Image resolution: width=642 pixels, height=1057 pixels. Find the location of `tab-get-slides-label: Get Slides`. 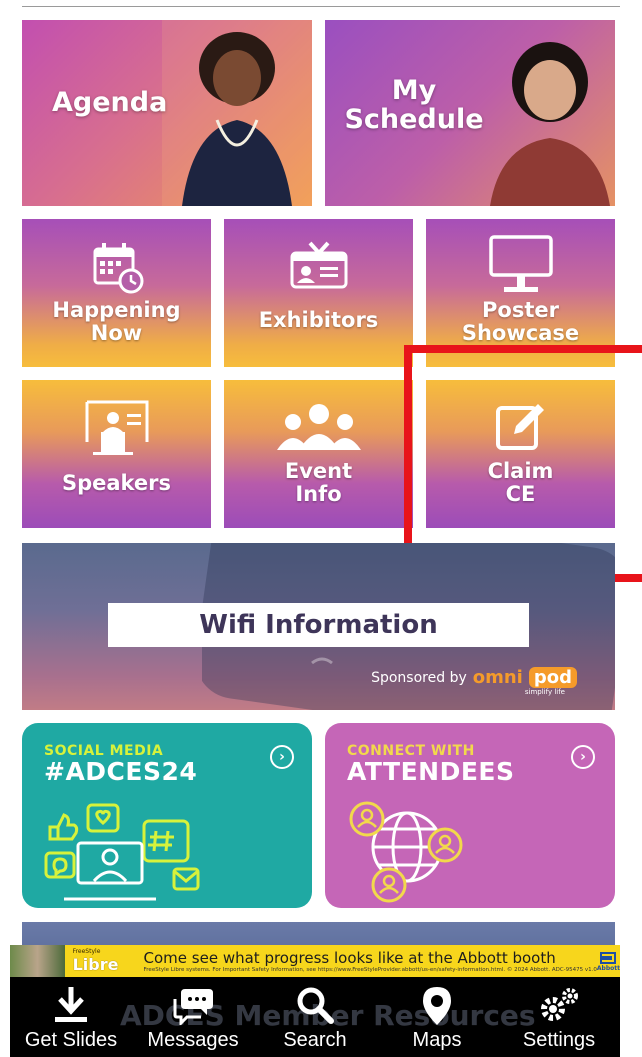

tab-get-slides-label: Get Slides is located at coordinates (71, 1040).